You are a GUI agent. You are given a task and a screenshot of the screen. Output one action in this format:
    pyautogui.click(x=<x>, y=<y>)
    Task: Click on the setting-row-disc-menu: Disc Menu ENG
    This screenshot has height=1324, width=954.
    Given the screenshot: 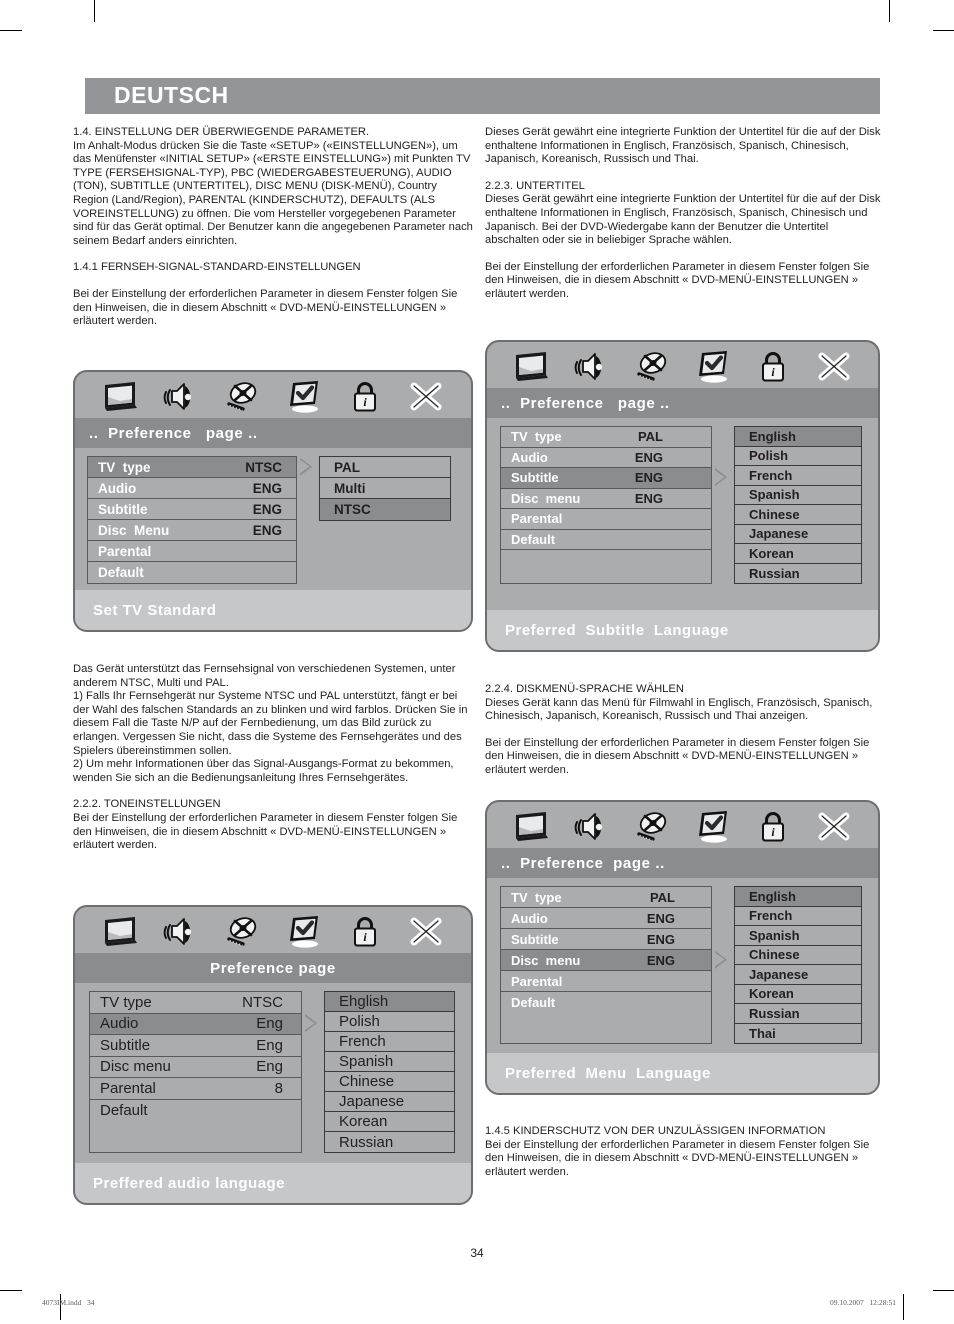 What is the action you would take?
    pyautogui.click(x=192, y=530)
    